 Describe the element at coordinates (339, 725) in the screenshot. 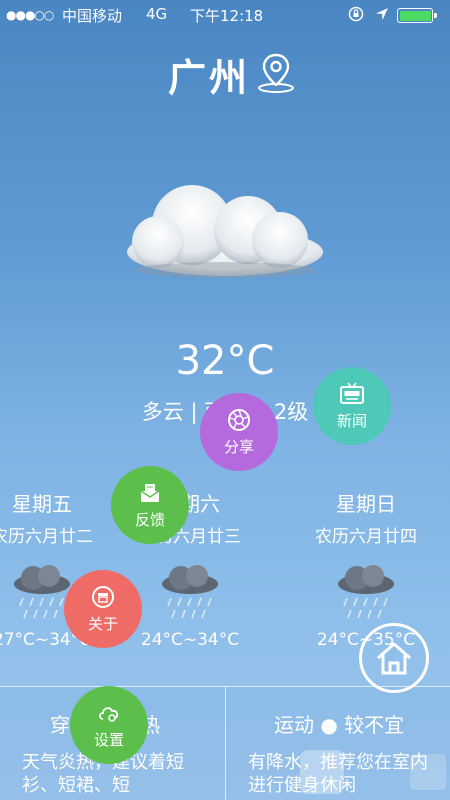

I see `sport-index-title: 运动 ● 较不宜` at that location.